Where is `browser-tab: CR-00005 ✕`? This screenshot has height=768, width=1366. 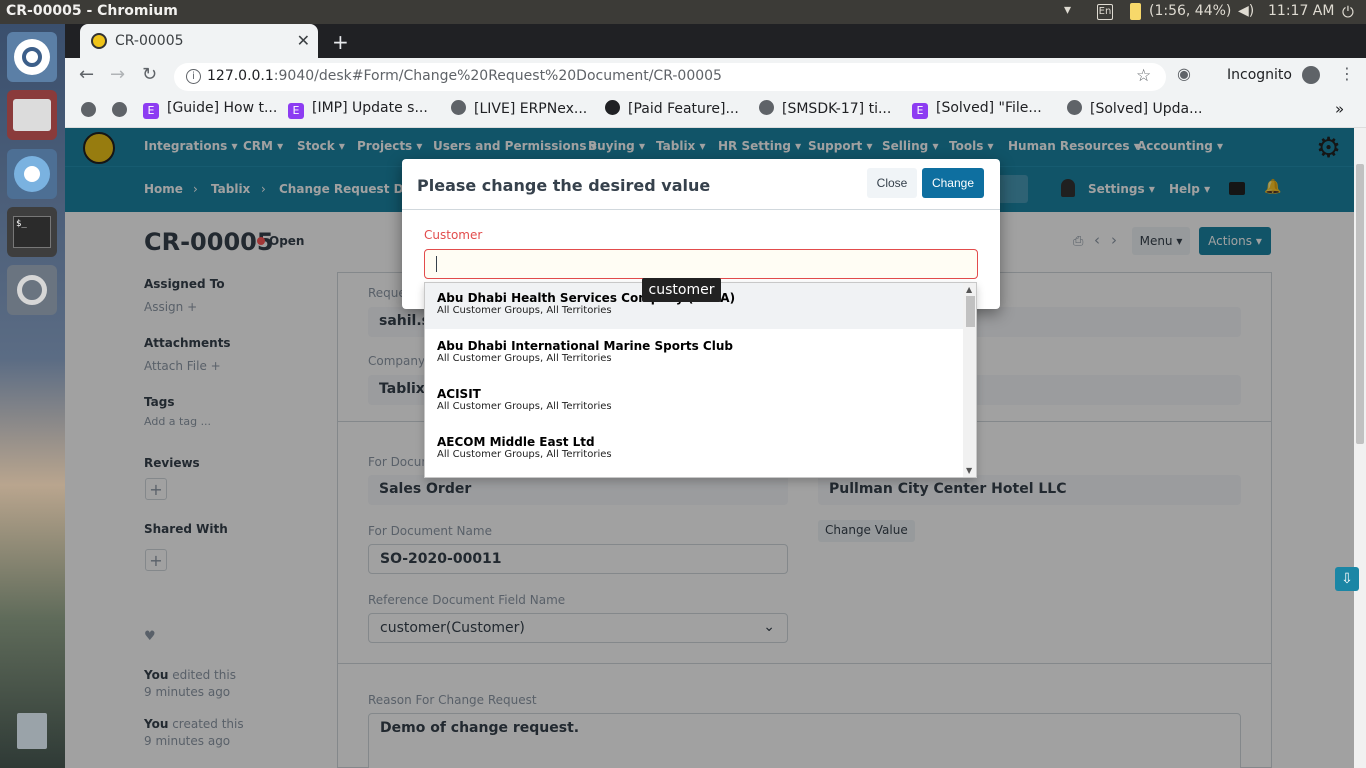
browser-tab: CR-00005 ✕ is located at coordinates (199, 41).